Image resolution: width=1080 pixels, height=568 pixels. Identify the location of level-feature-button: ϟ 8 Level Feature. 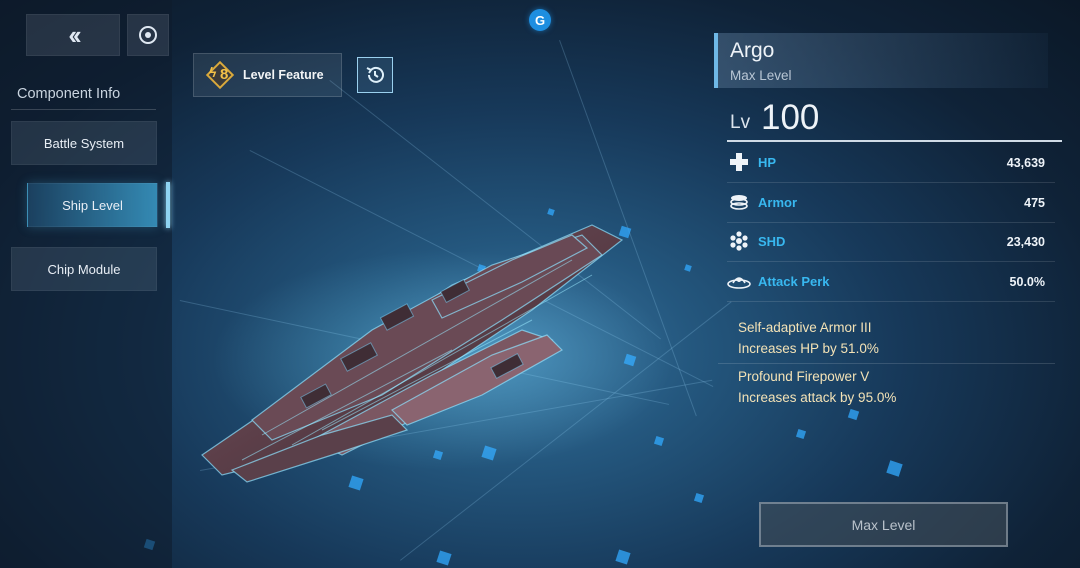
(267, 75).